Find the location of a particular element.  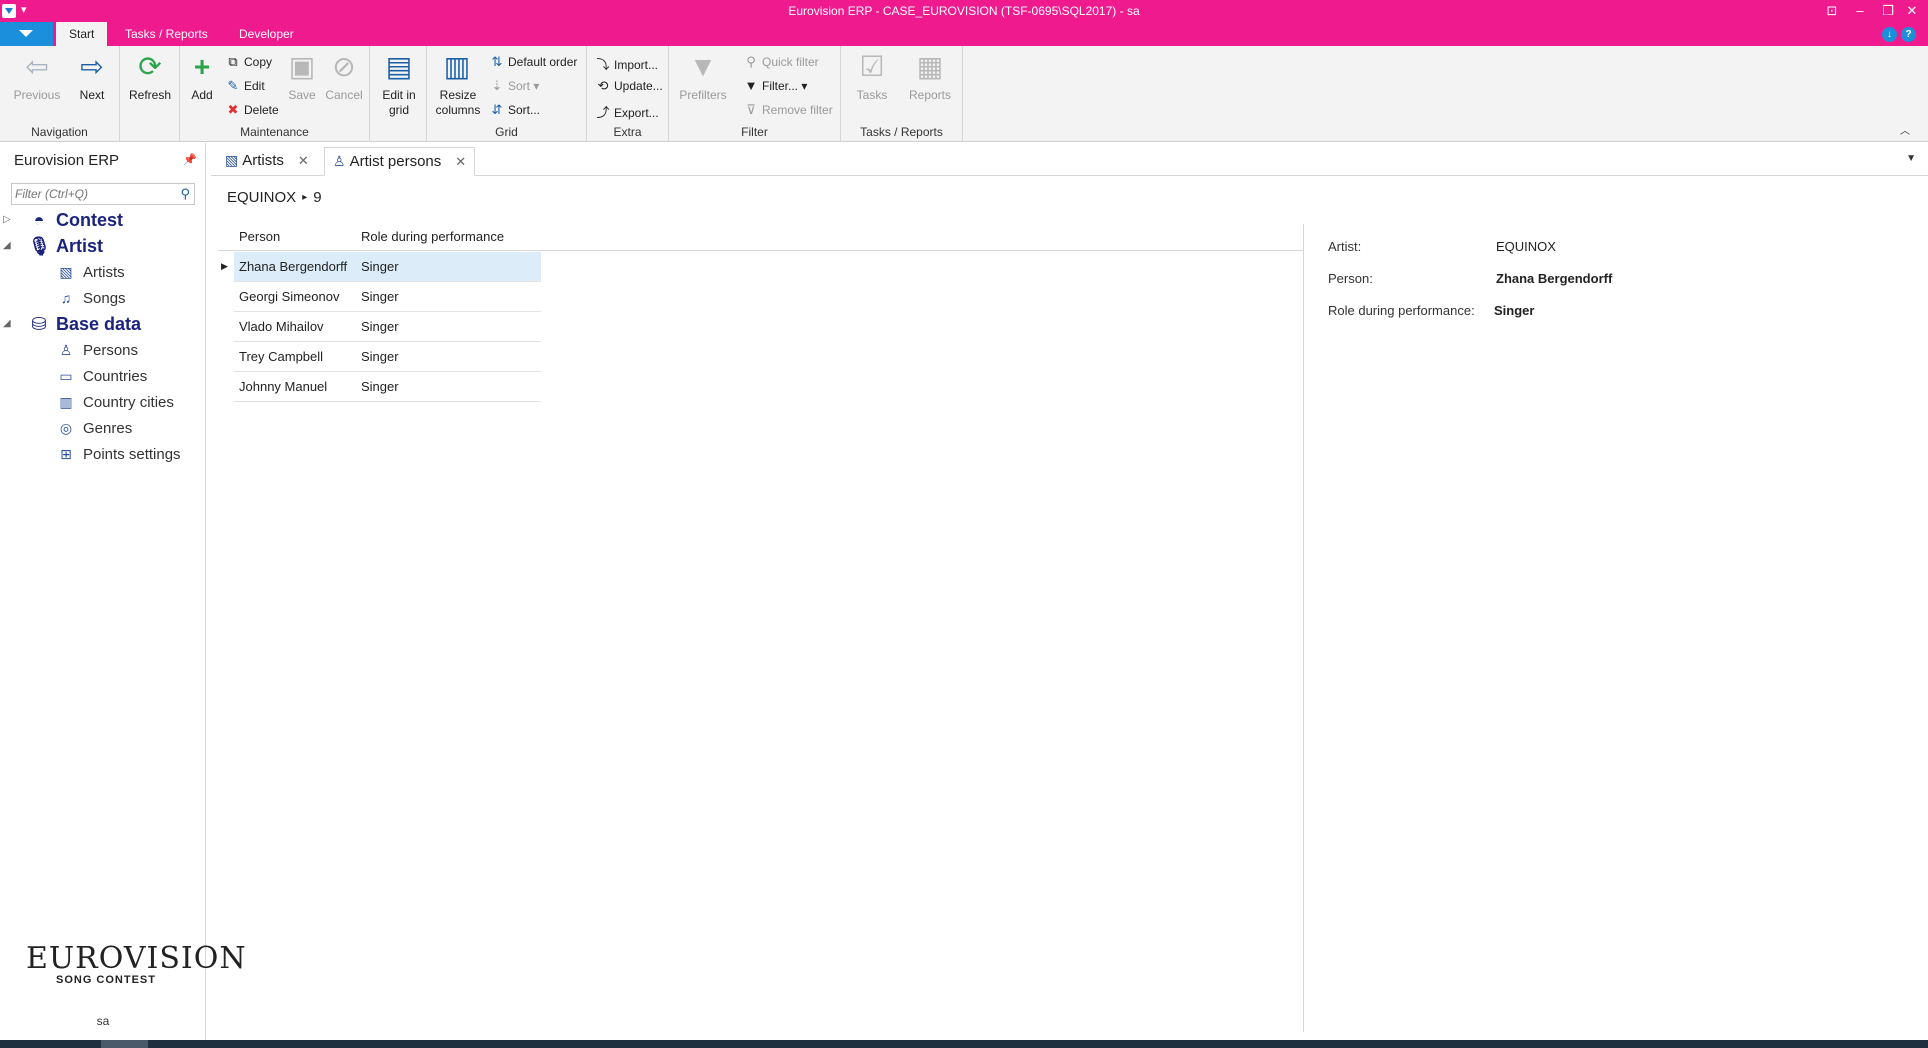

column-header-role: Role during performance is located at coordinates (432, 236).